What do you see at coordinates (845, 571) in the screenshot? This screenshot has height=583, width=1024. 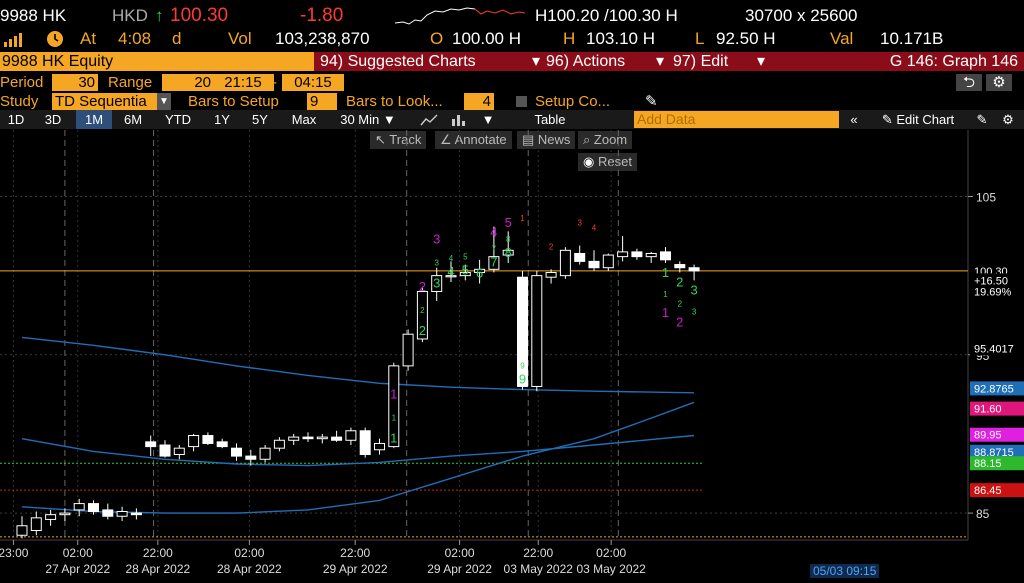 I see `timestamp: 05/03 09:15` at bounding box center [845, 571].